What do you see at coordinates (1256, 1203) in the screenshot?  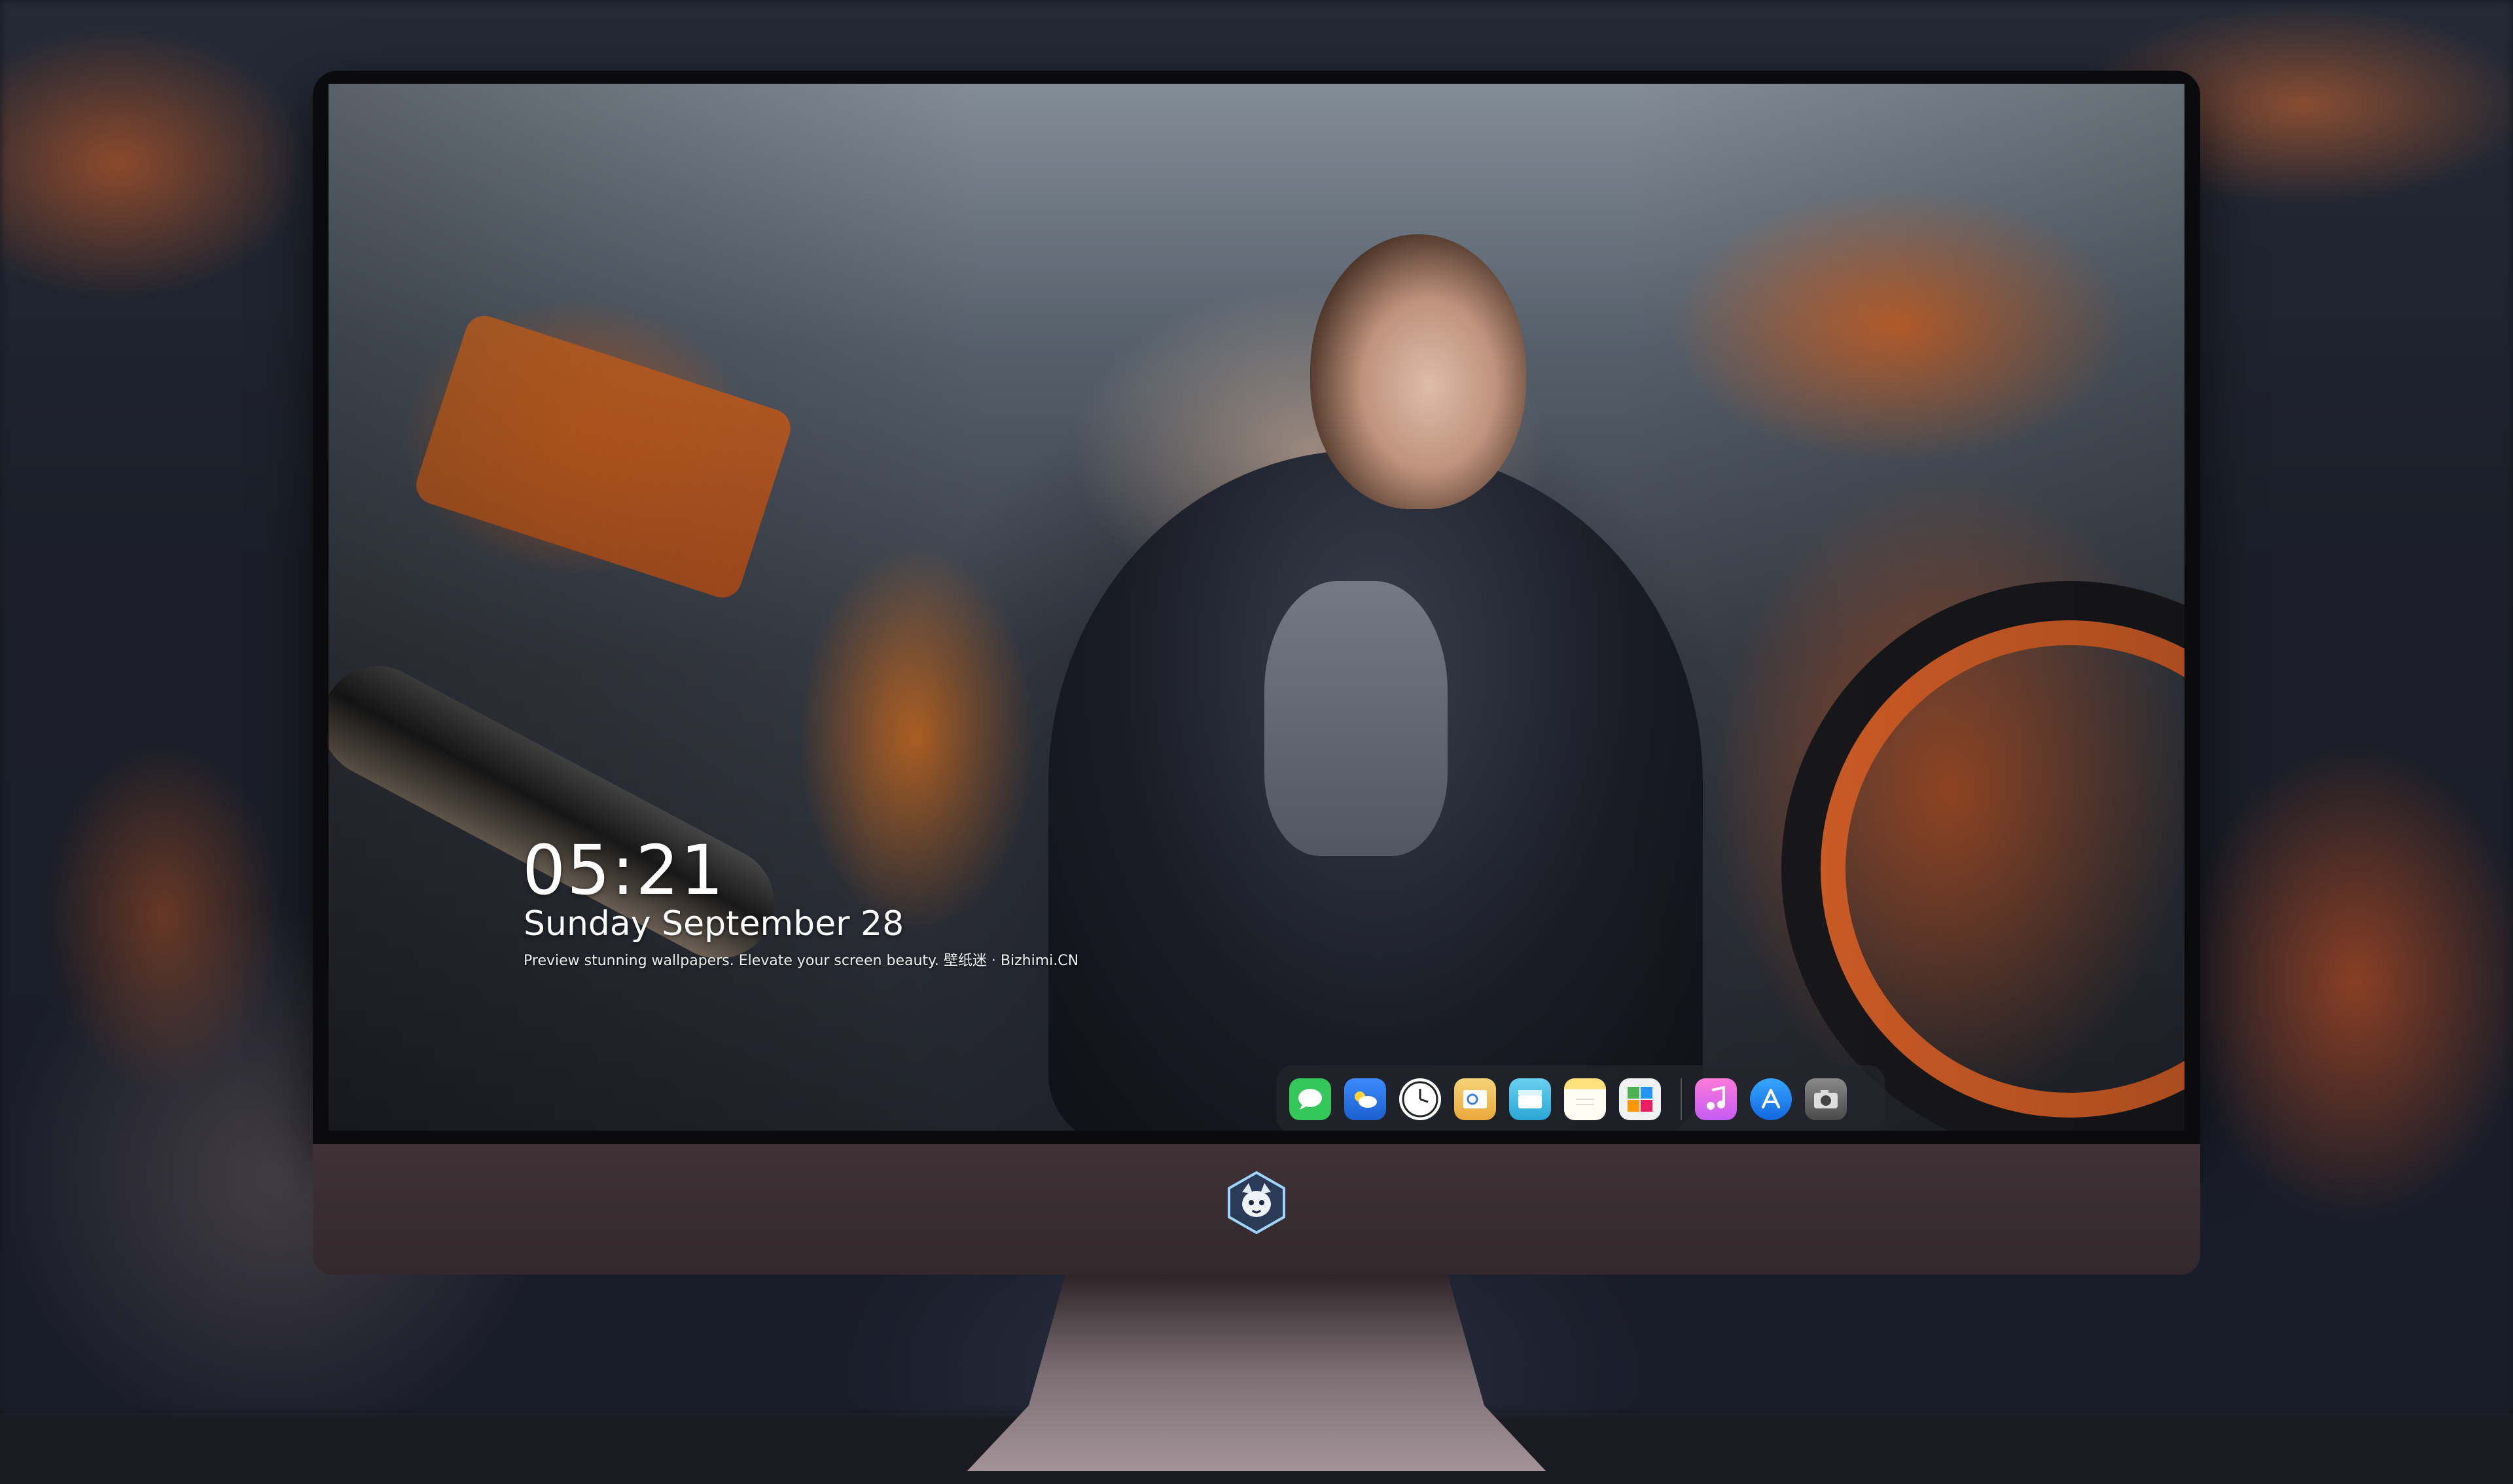 I see `fox-mascot-icon` at bounding box center [1256, 1203].